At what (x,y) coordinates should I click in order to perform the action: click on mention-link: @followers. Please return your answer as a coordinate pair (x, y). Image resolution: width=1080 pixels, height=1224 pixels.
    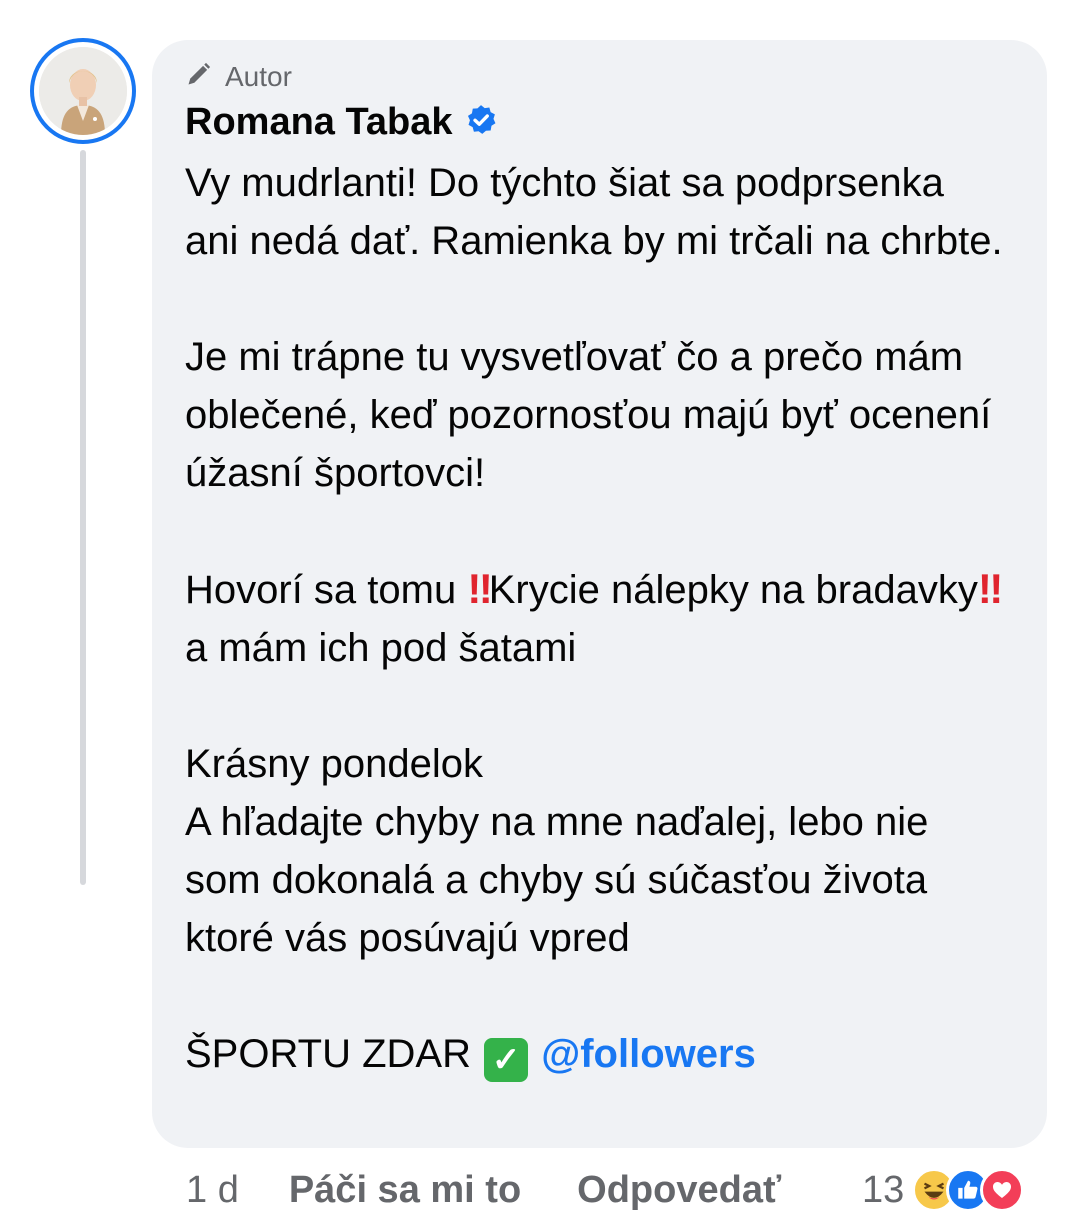
    Looking at the image, I should click on (648, 1054).